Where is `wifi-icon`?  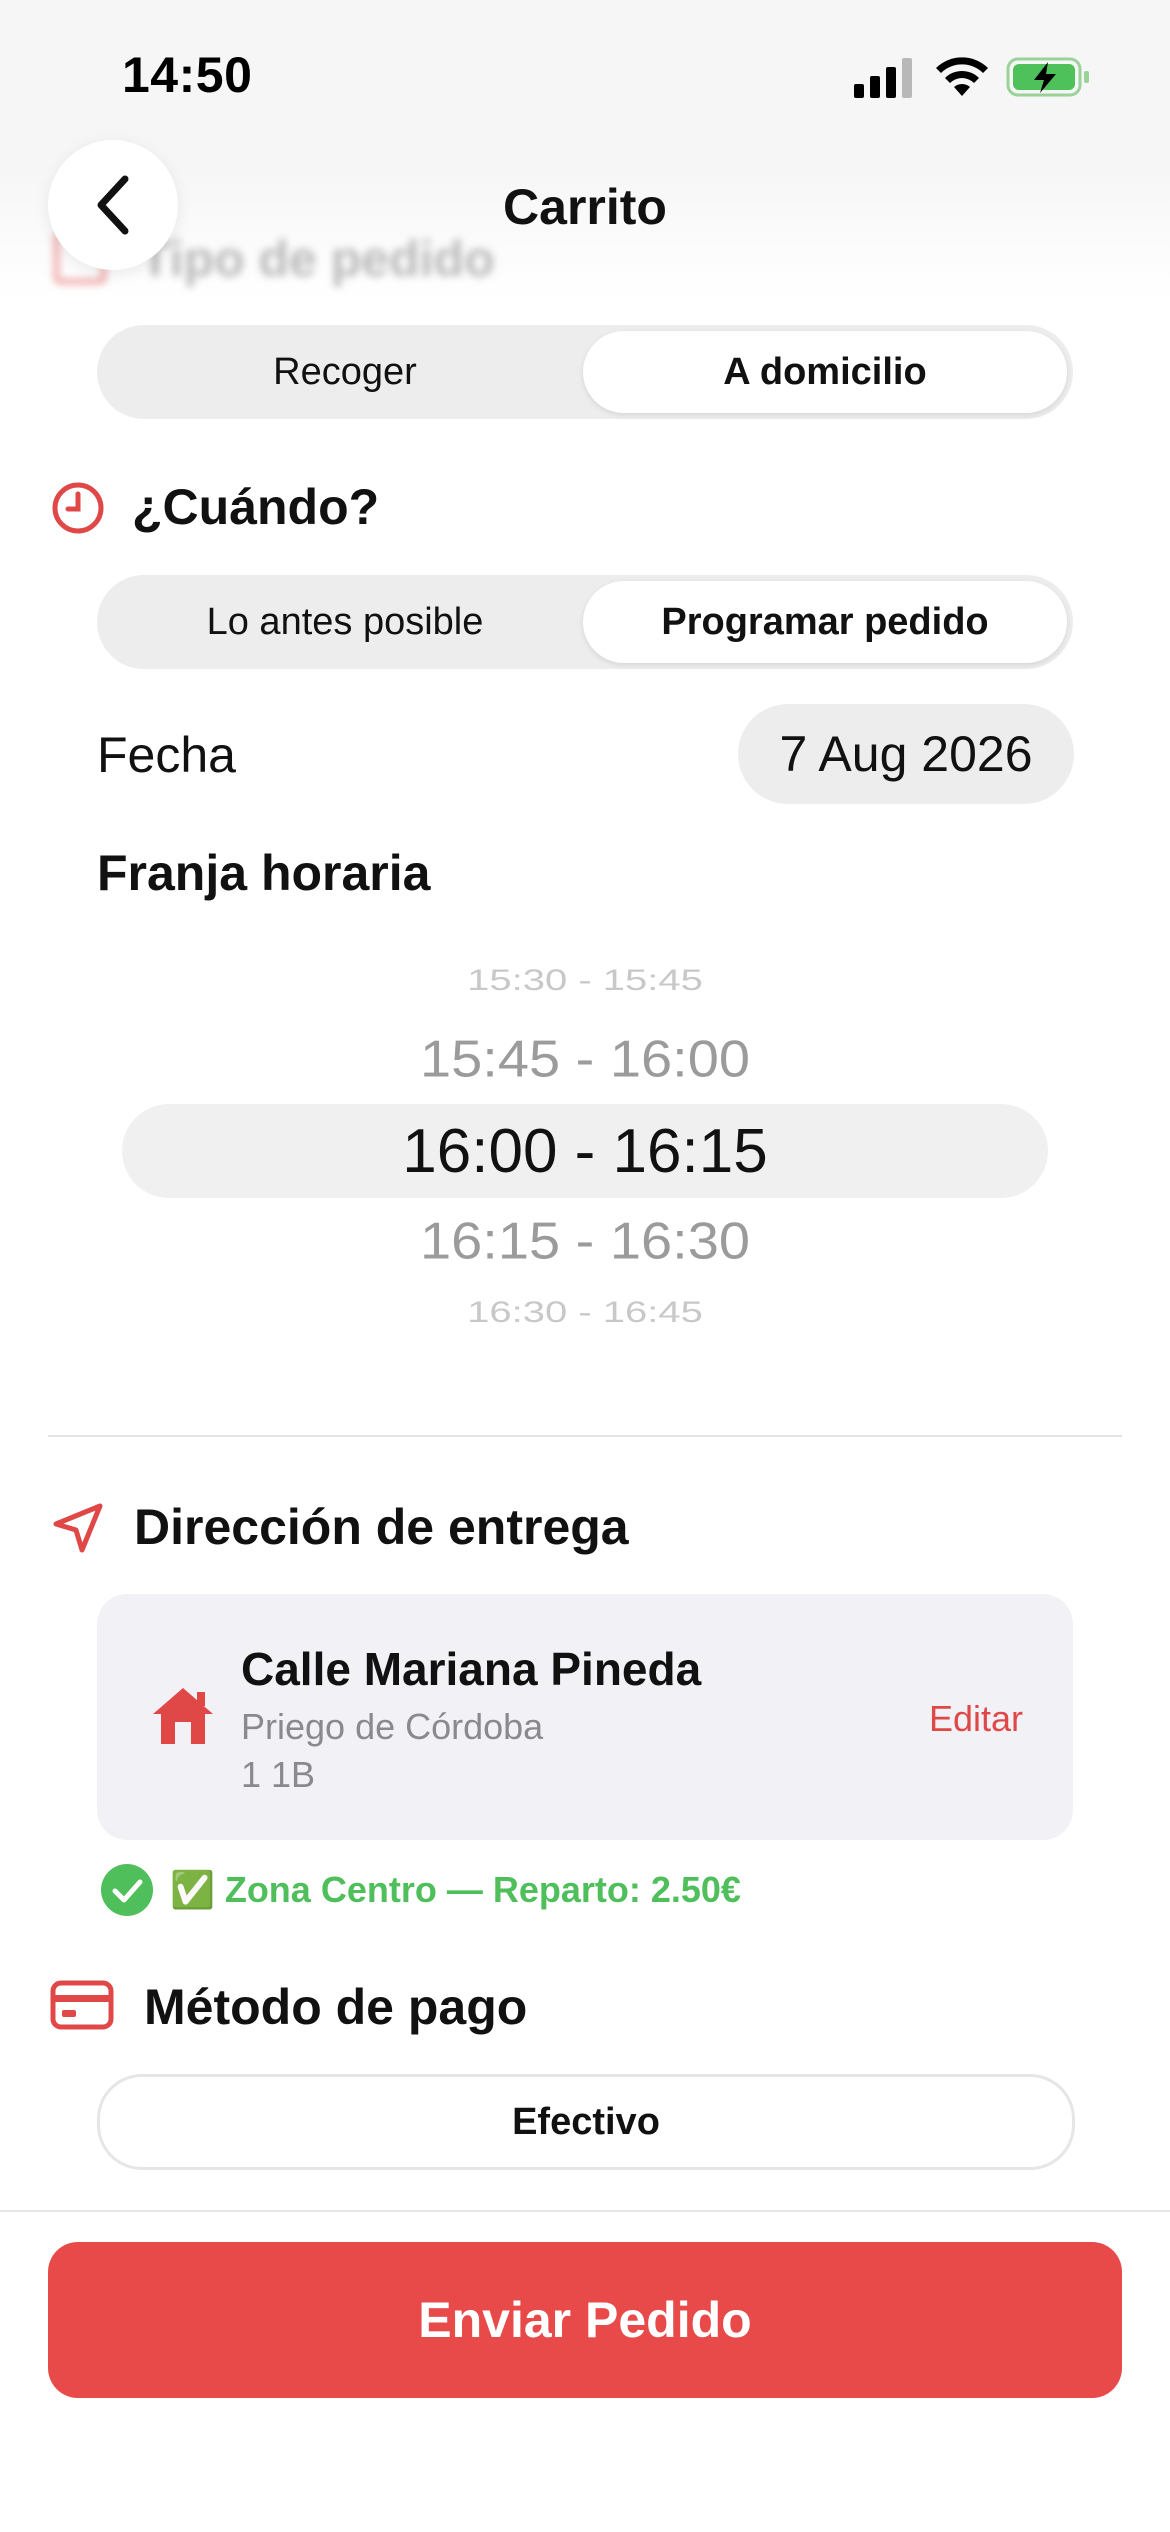 wifi-icon is located at coordinates (962, 79).